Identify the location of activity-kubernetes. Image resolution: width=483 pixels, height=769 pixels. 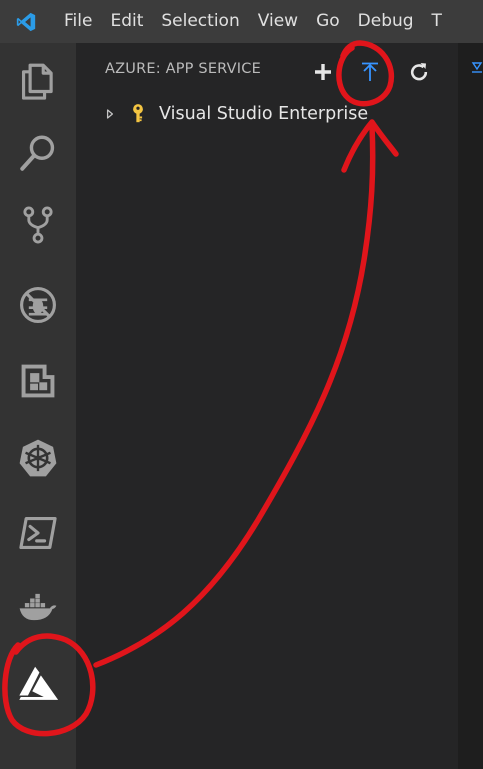
(38, 458).